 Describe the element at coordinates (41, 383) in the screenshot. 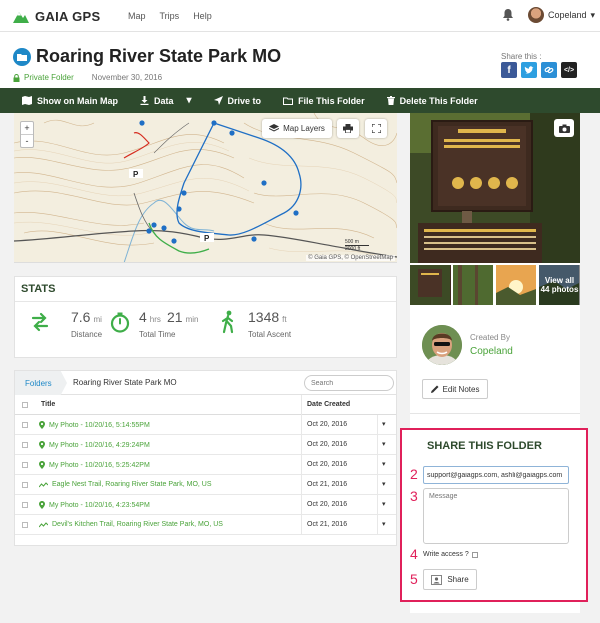

I see `breadcrumb-folders-link: Folders` at that location.